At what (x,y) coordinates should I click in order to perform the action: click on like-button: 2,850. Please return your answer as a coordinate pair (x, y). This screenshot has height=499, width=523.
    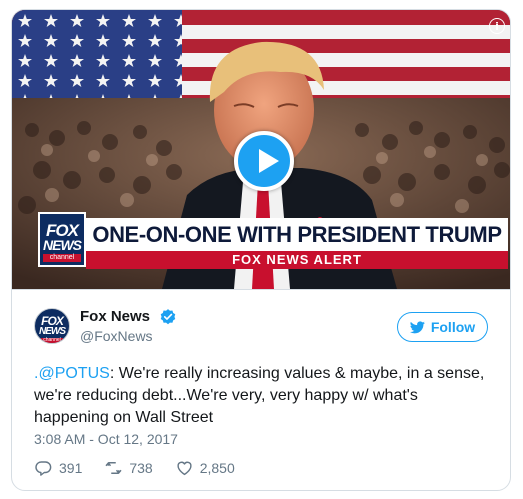
    Looking at the image, I should click on (205, 468).